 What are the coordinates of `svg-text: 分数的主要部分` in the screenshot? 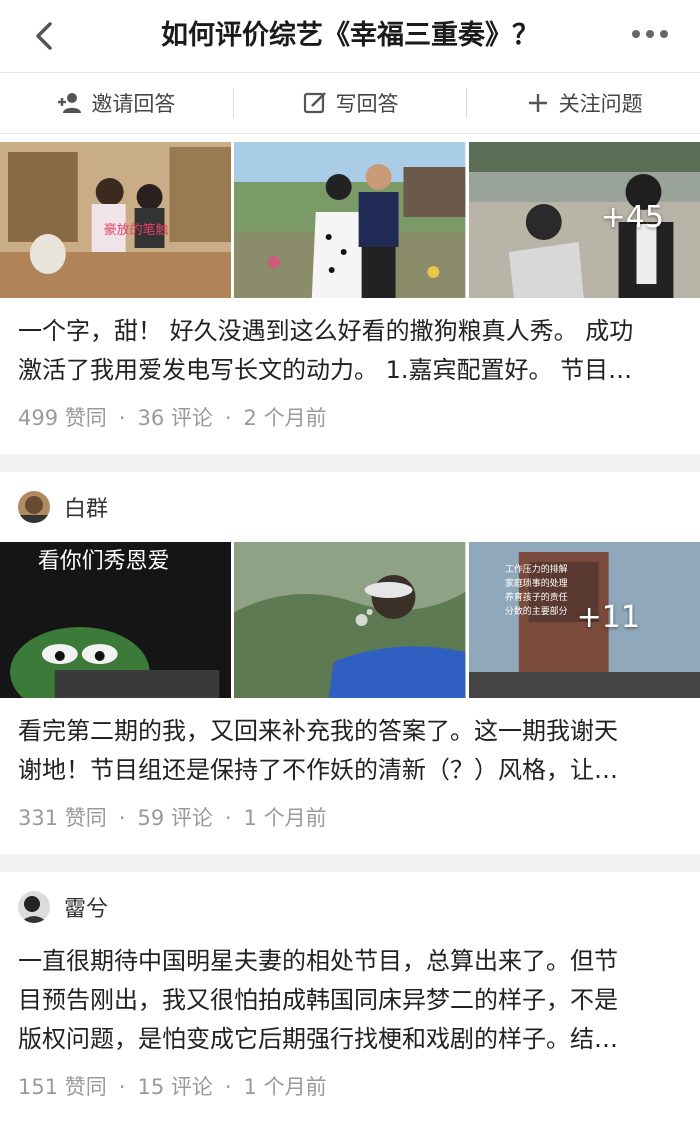 It's located at (536, 611).